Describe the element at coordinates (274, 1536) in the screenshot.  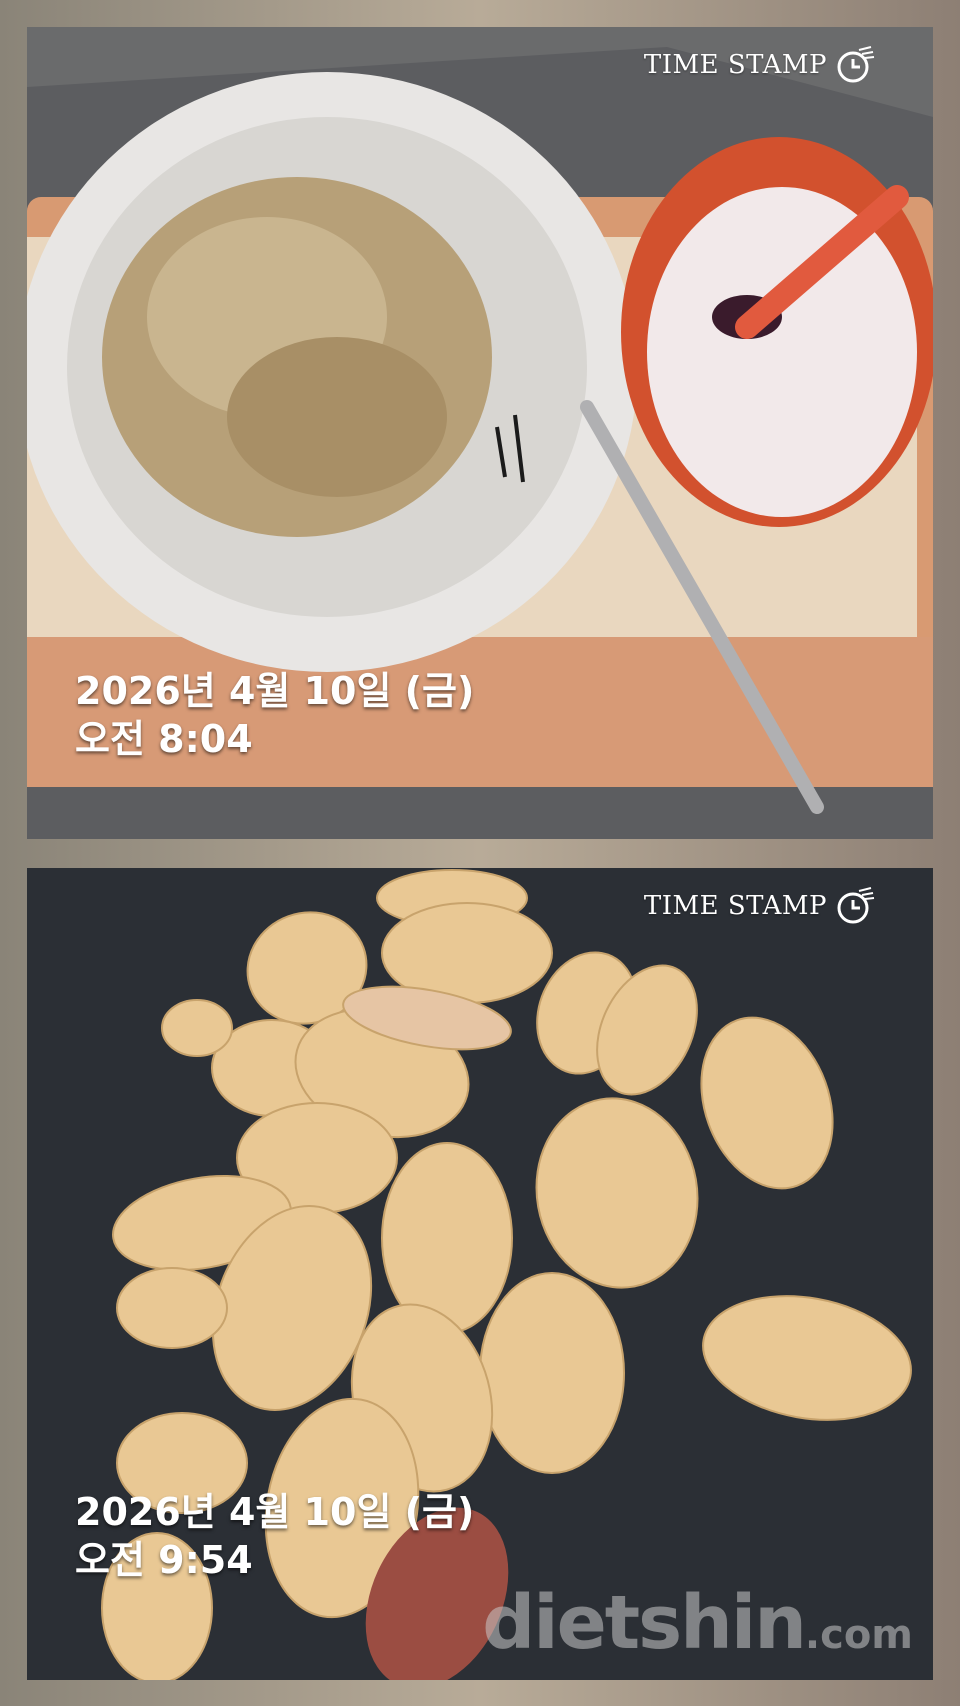
I see `datetime-overlay: 2026년 4월 10일 (금) 오전 9:54` at that location.